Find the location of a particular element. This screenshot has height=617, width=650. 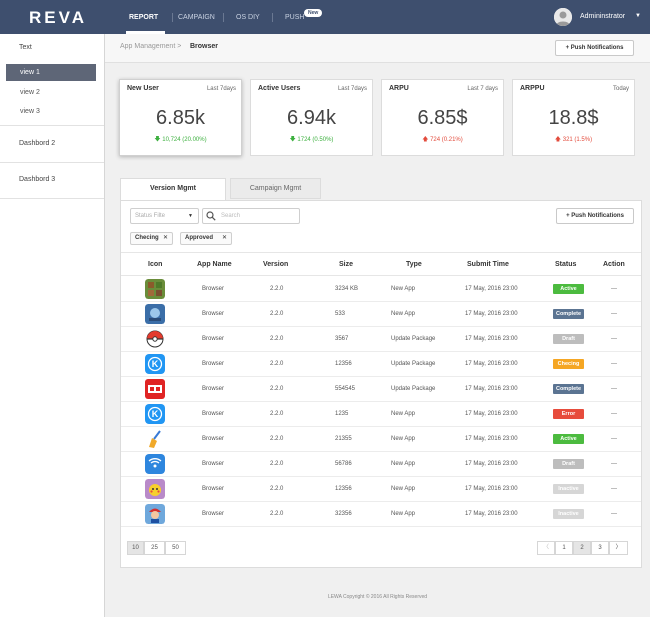

nav-os-diy: OS DIY is located at coordinates (248, 17).